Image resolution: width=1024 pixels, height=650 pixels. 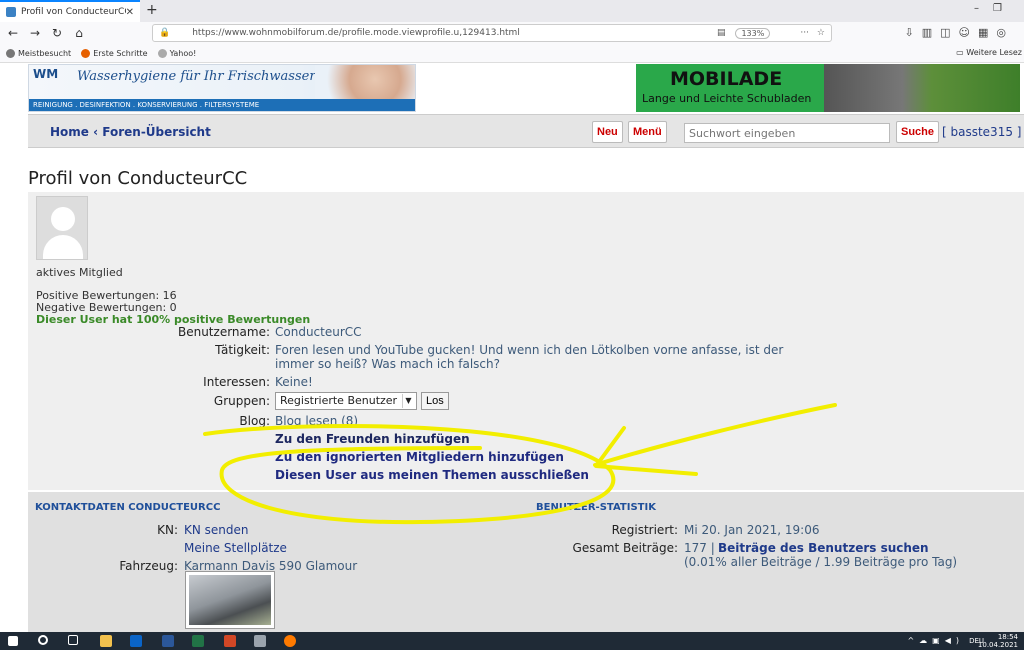 I want to click on close-tab-icon: ✕, so click(x=130, y=12).